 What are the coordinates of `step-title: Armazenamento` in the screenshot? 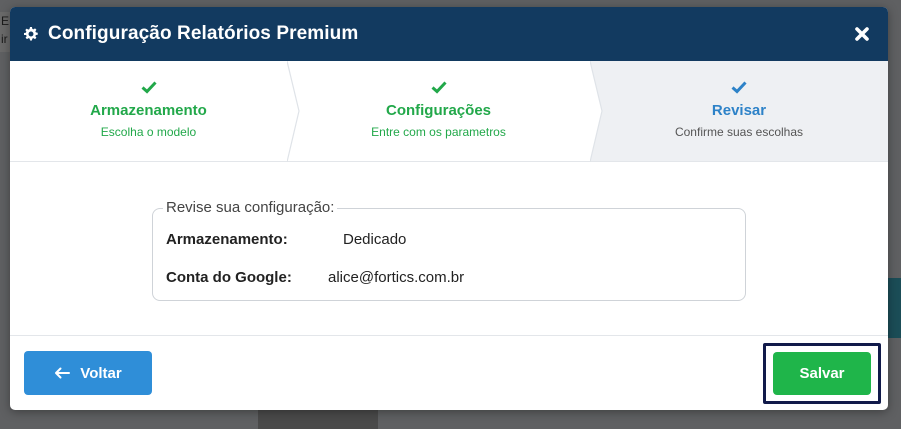 It's located at (148, 110).